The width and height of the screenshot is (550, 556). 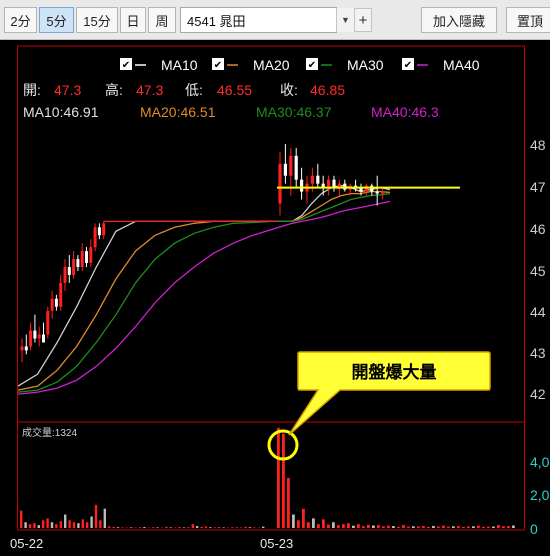 I want to click on high-label: 高:, so click(x=114, y=90).